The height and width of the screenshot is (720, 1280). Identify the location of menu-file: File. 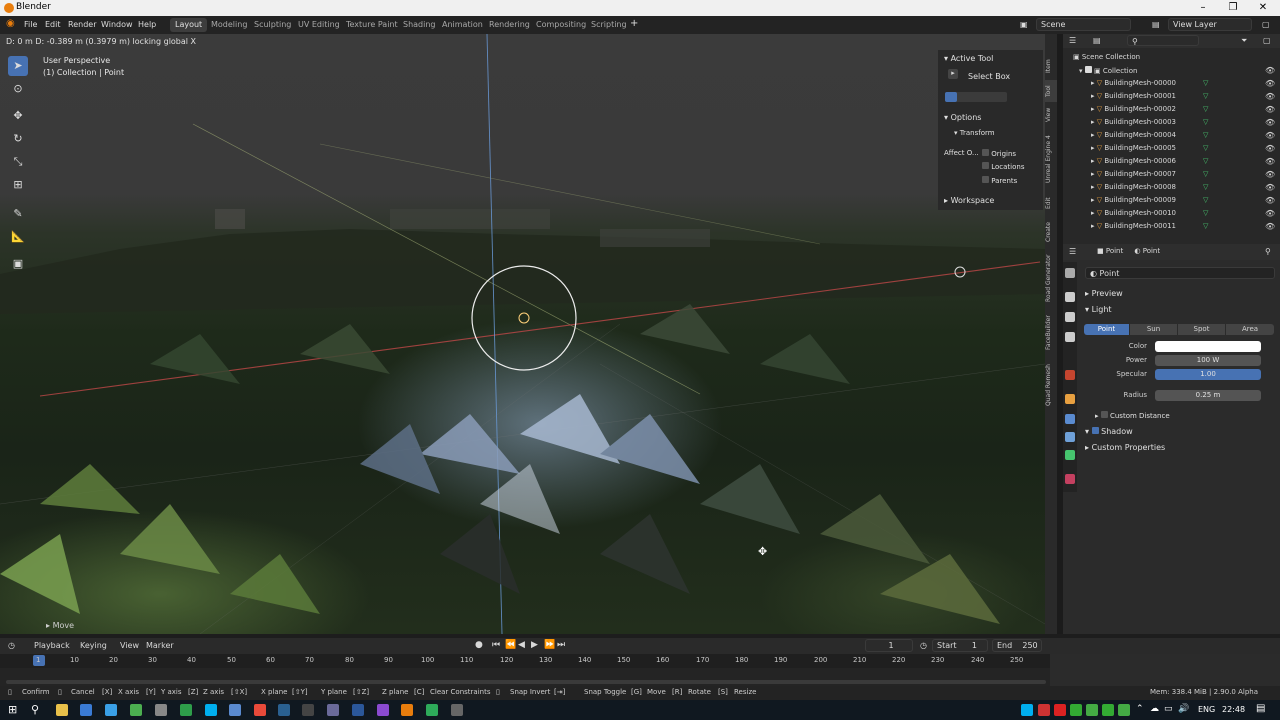
(30, 24).